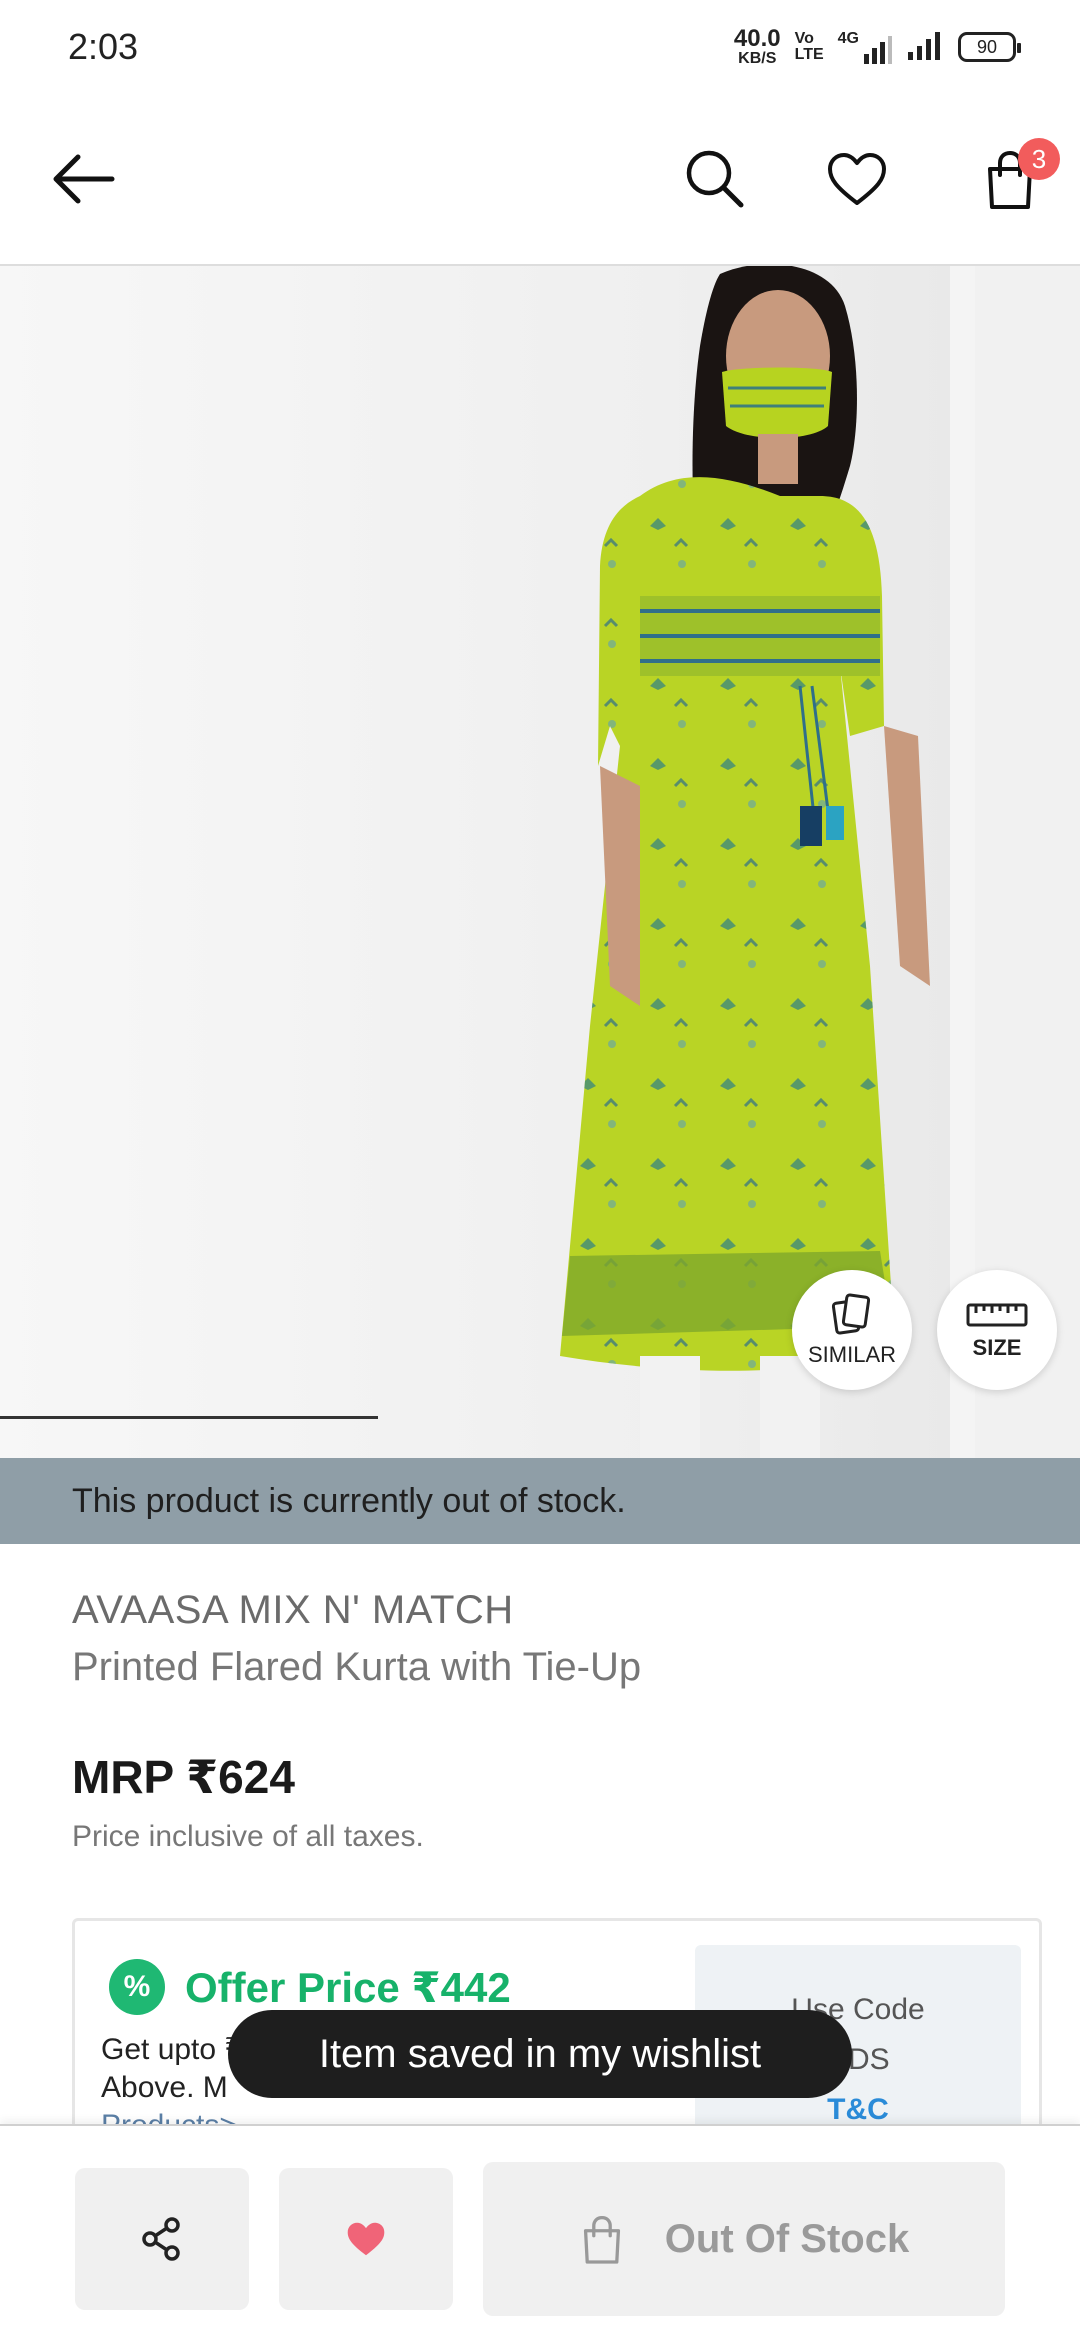  I want to click on signal-icon, so click(925, 47).